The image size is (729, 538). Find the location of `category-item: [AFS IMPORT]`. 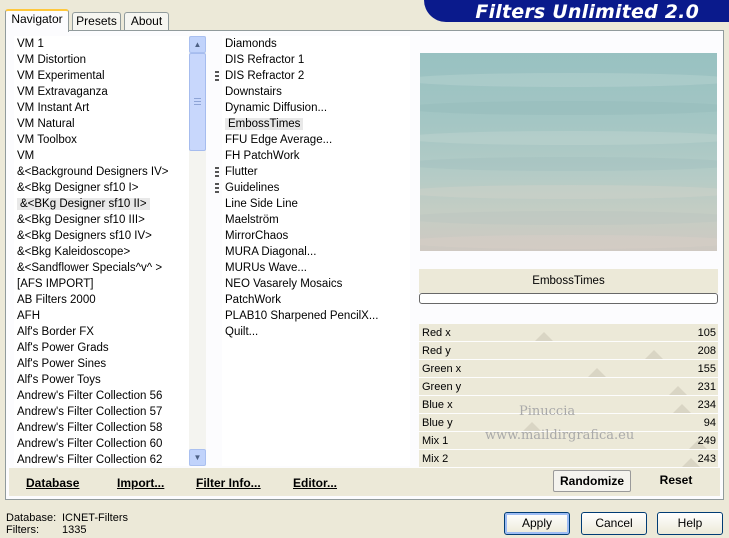

category-item: [AFS IMPORT] is located at coordinates (101, 284).